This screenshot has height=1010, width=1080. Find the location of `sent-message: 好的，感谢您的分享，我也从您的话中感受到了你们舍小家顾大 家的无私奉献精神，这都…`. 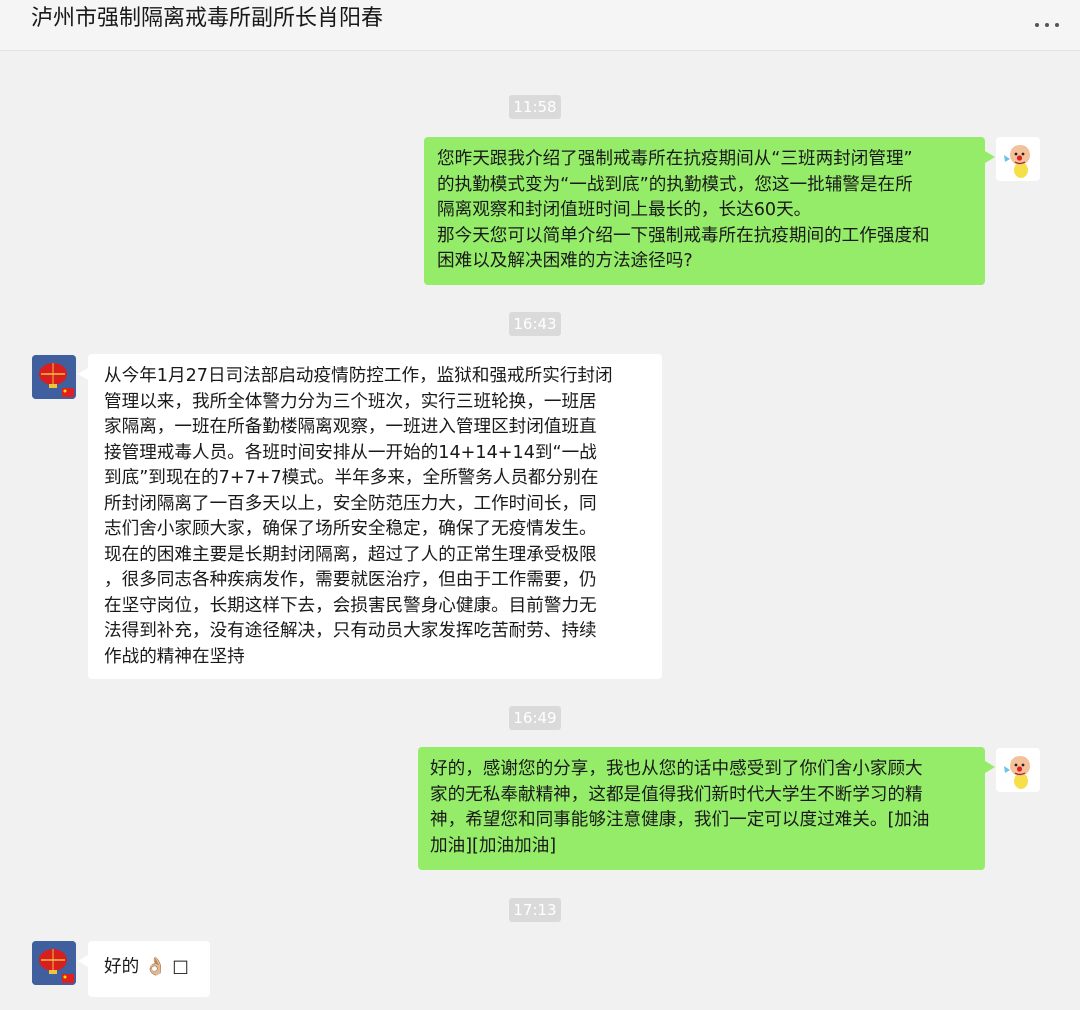

sent-message: 好的，感谢您的分享，我也从您的话中感受到了你们舍小家顾大 家的无私奉献精神，这都… is located at coordinates (706, 808).